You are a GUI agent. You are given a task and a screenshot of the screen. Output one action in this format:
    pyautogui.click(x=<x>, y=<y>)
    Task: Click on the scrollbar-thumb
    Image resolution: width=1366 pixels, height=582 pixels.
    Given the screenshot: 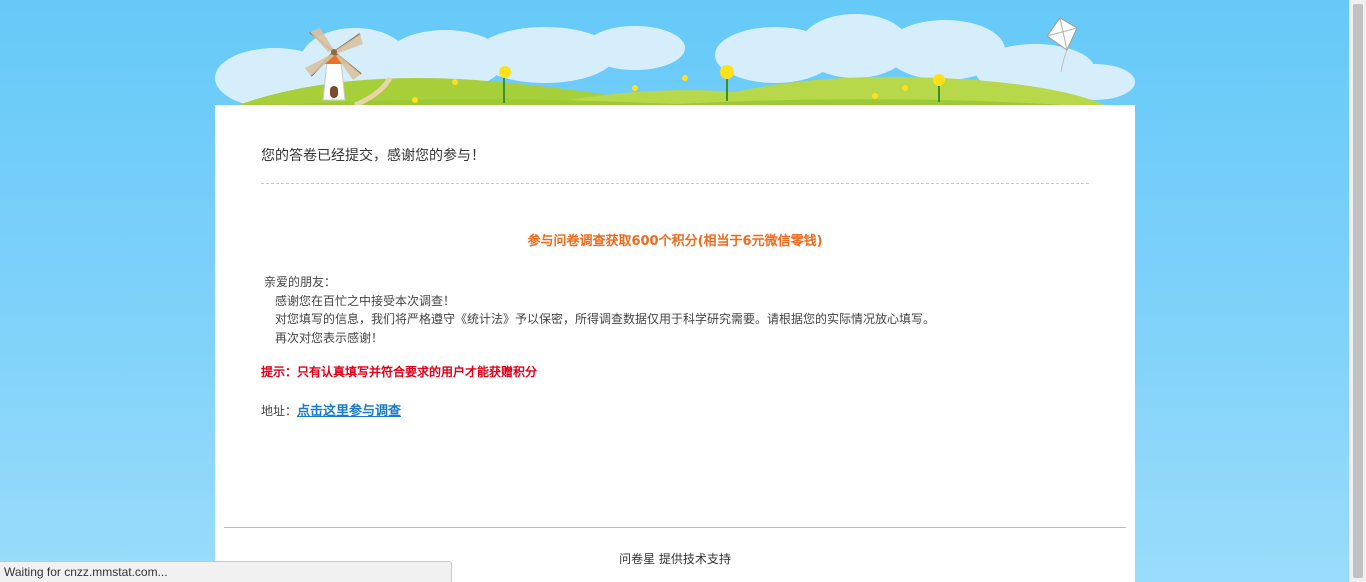 What is the action you would take?
    pyautogui.click(x=1358, y=291)
    